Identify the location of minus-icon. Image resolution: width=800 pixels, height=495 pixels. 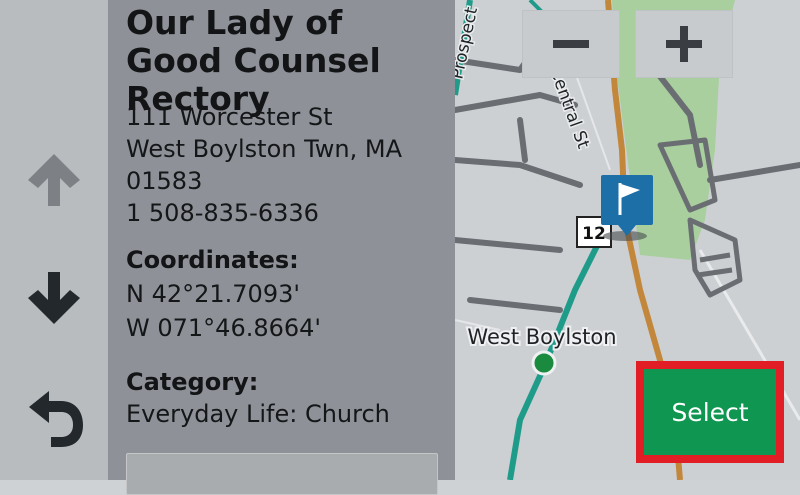
(571, 44).